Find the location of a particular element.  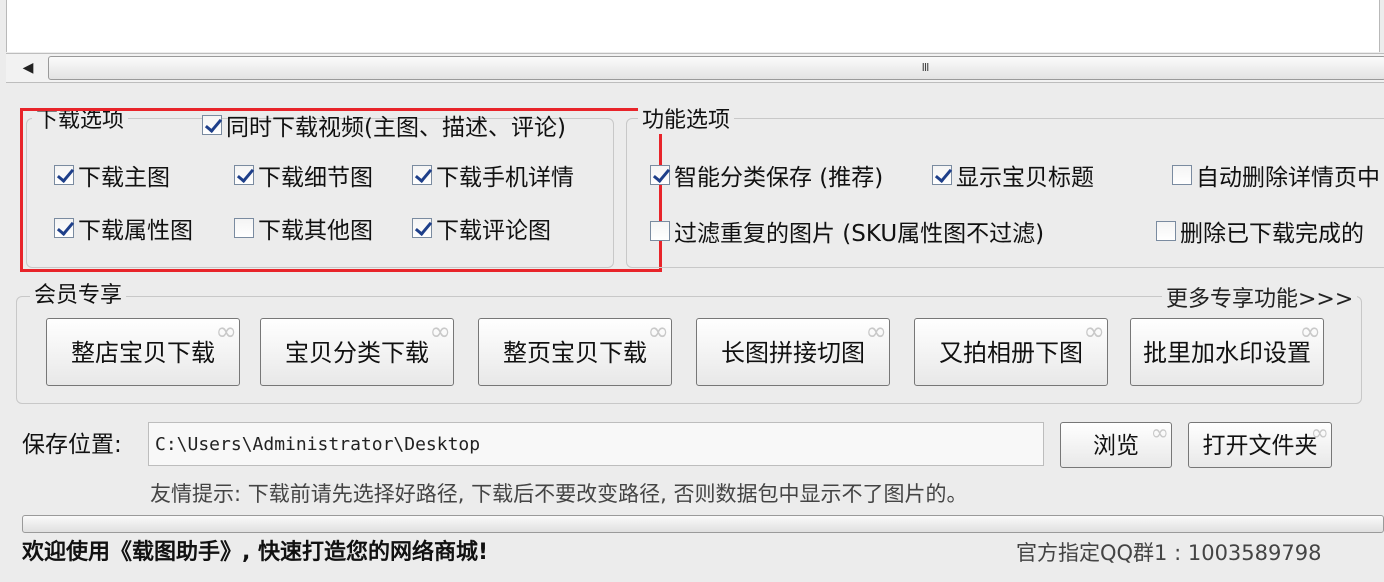

save-path-input: C:\Users\Administrator\Desktop is located at coordinates (596, 444).